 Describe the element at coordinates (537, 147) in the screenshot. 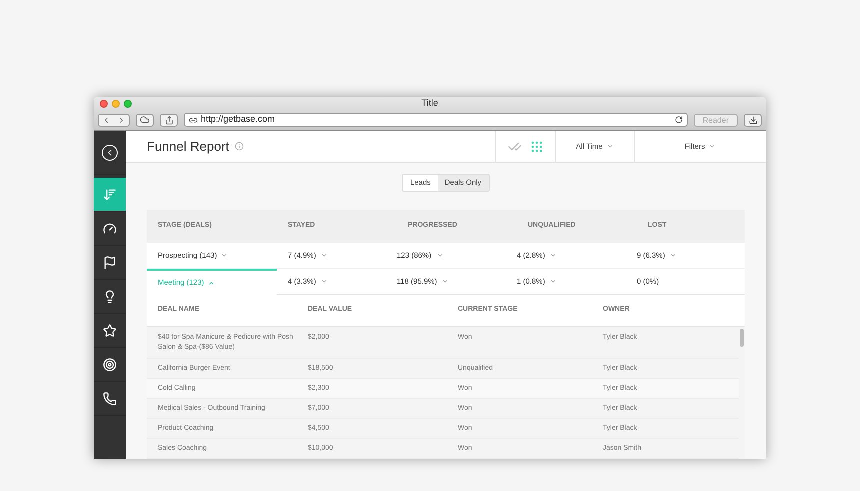

I see `grid-icon` at that location.